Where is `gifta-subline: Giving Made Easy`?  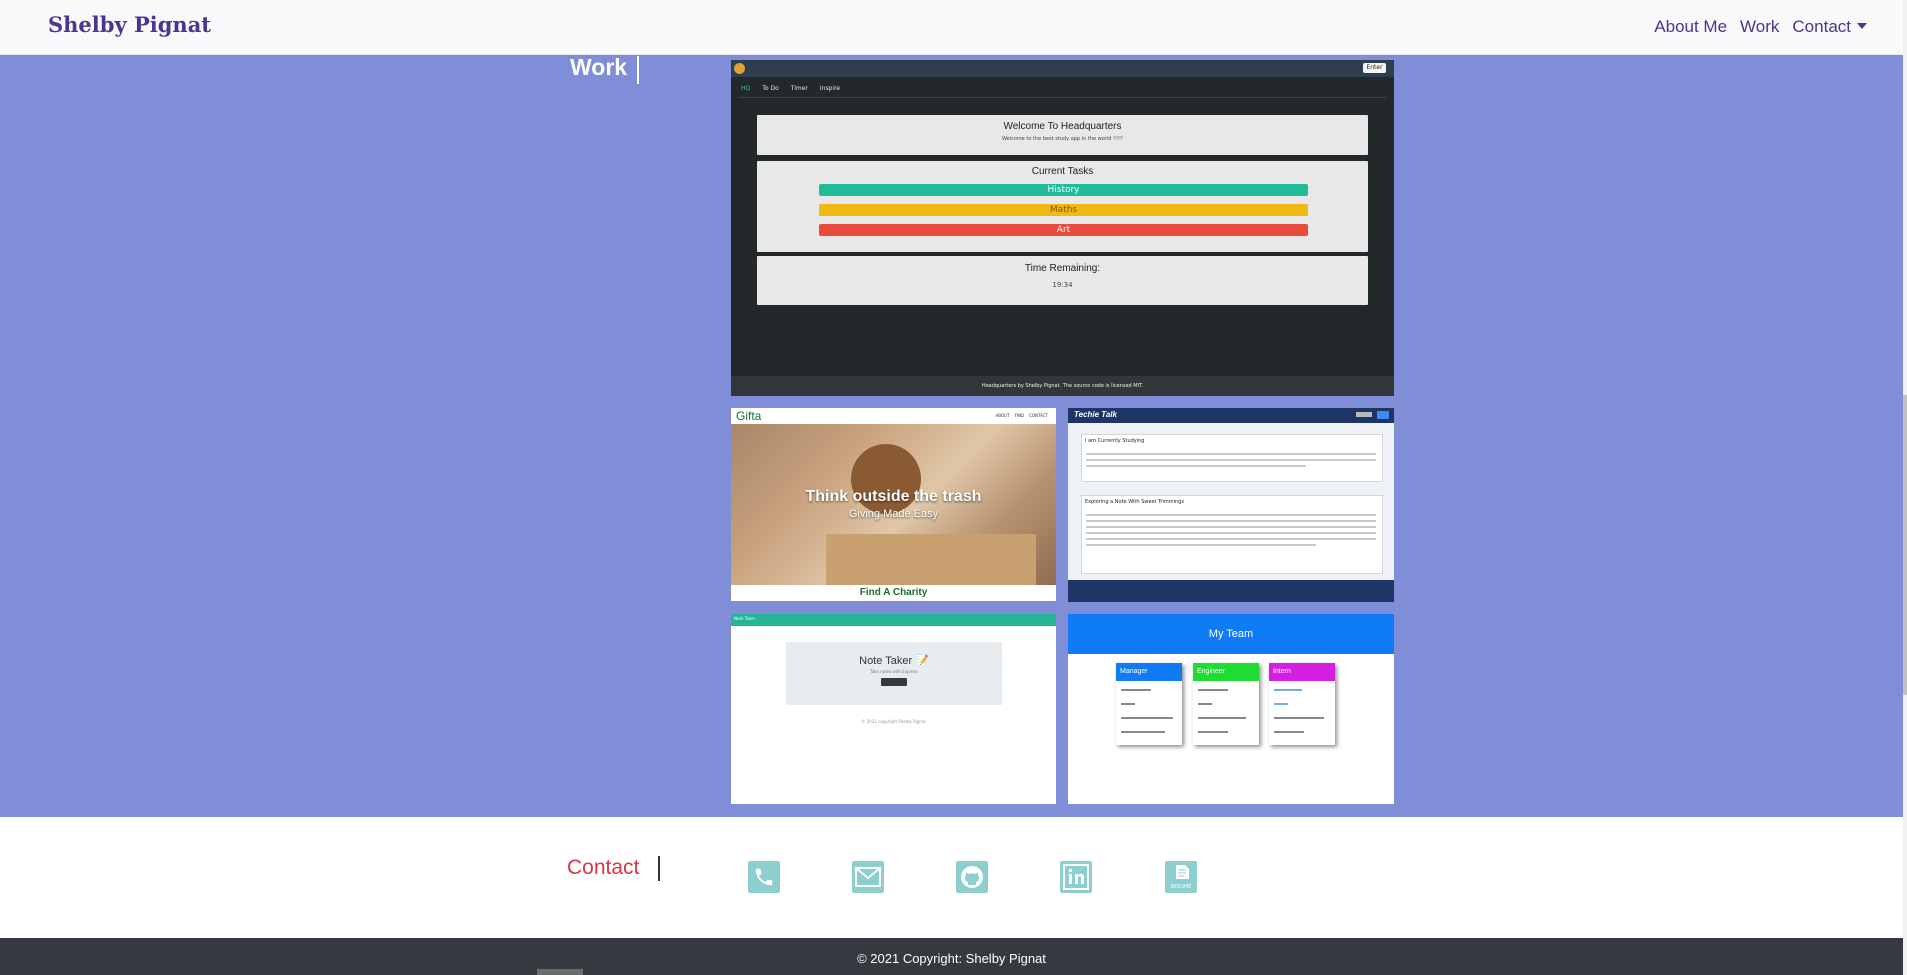
gifta-subline: Giving Made Easy is located at coordinates (893, 514).